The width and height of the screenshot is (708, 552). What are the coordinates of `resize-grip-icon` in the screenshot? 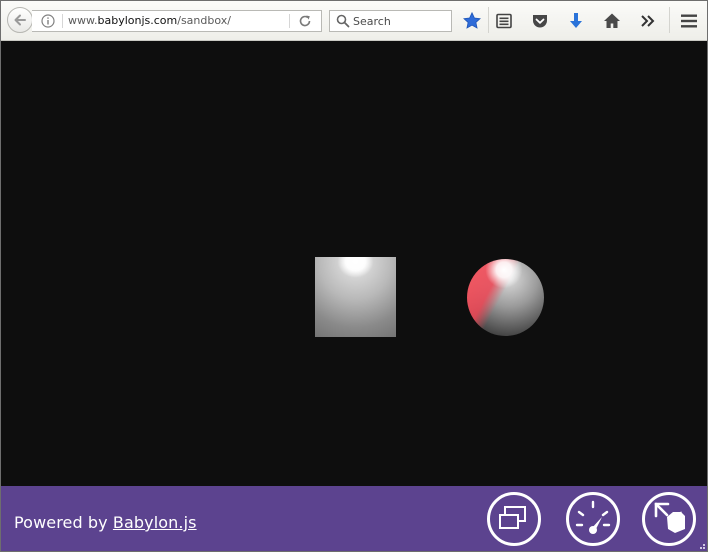 It's located at (701, 545).